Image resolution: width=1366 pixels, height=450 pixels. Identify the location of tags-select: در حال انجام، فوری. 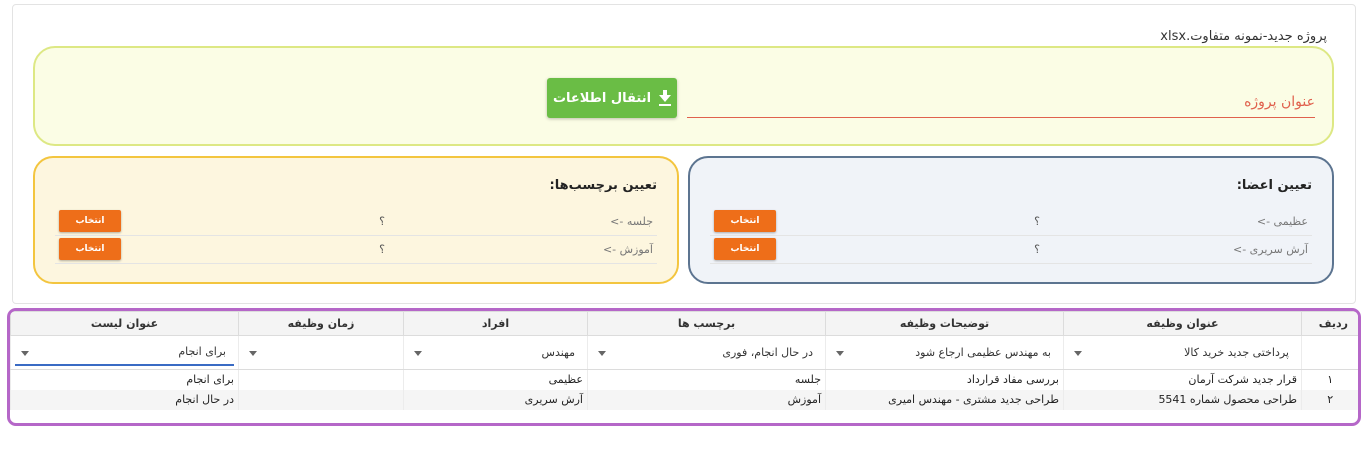
(706, 353).